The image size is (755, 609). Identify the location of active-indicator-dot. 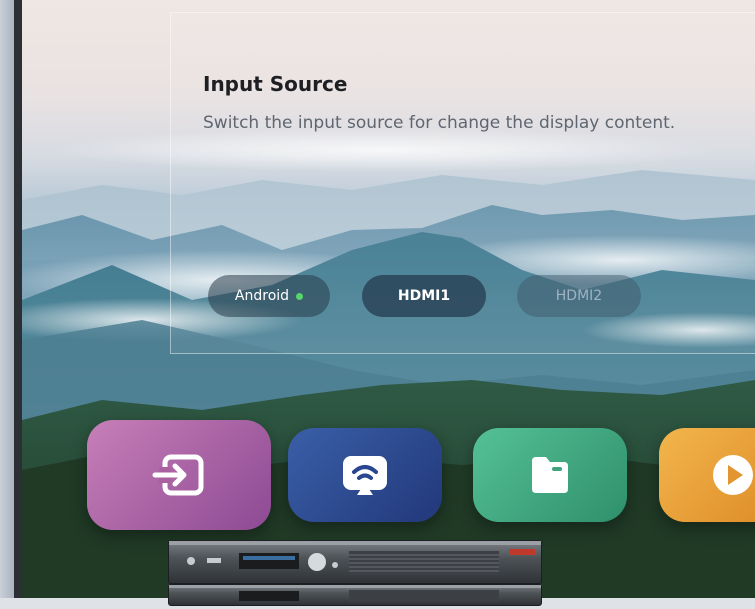
(300, 296).